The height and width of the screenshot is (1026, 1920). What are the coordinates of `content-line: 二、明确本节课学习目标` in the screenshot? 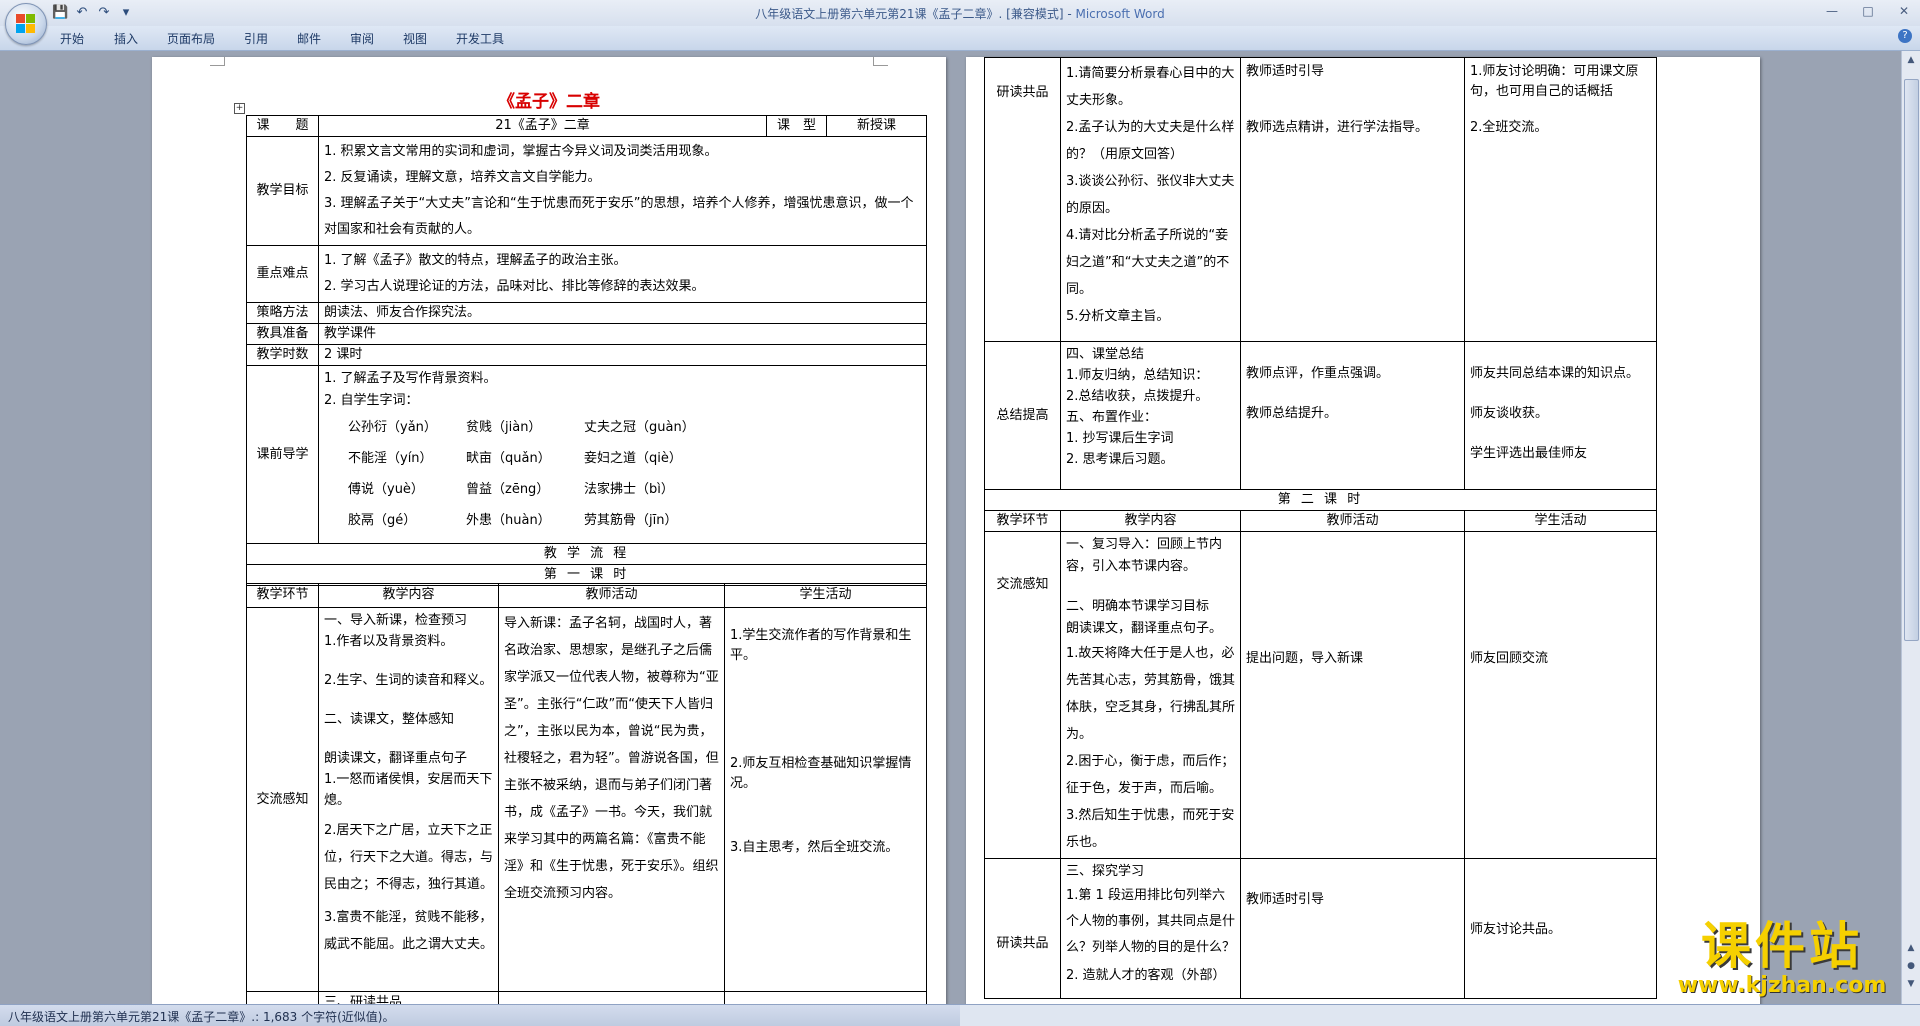 It's located at (1138, 606).